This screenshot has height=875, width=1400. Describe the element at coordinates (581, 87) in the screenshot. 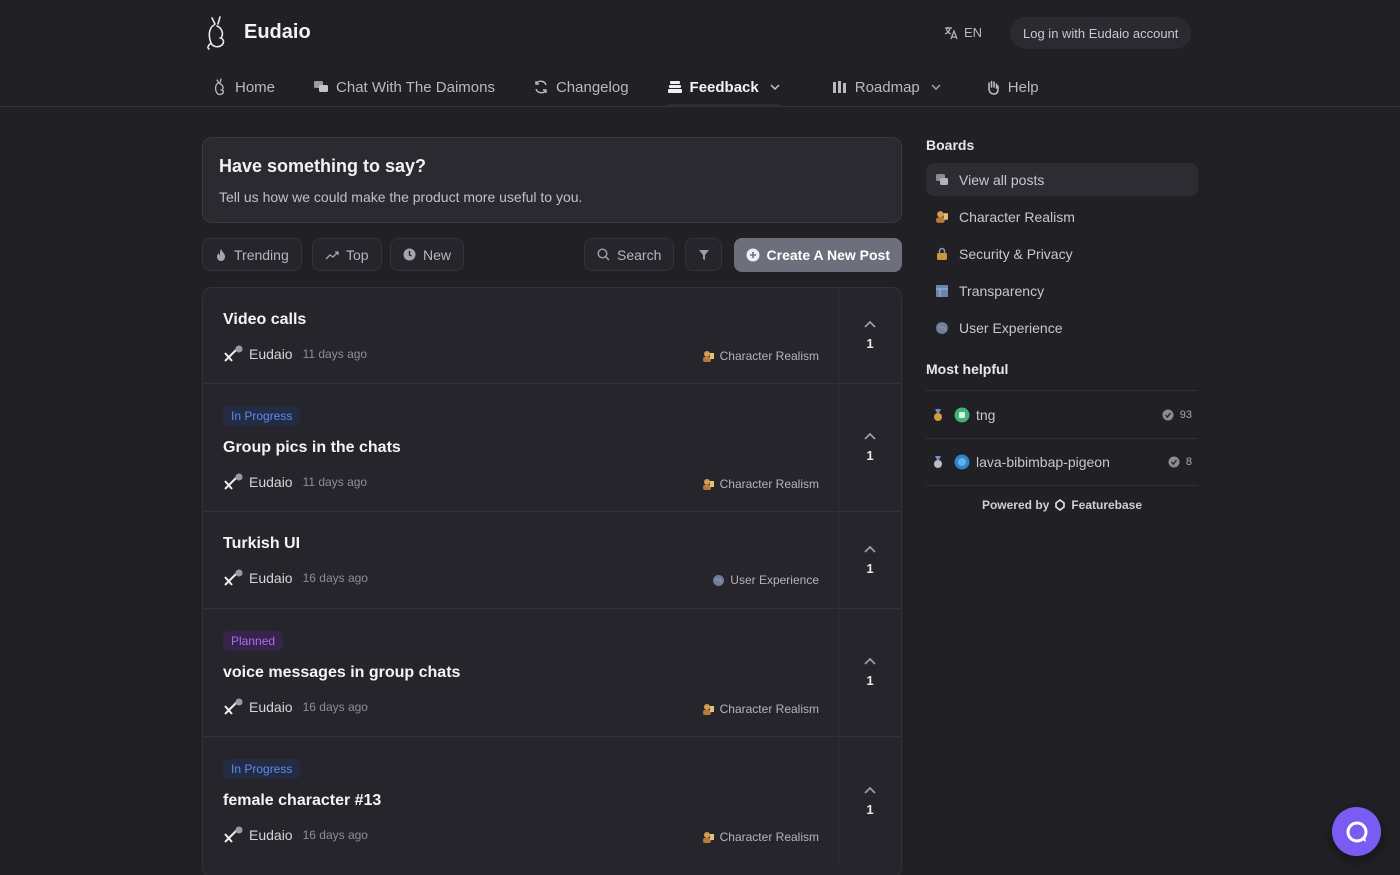

I see `nav-changelog: Changelog` at that location.